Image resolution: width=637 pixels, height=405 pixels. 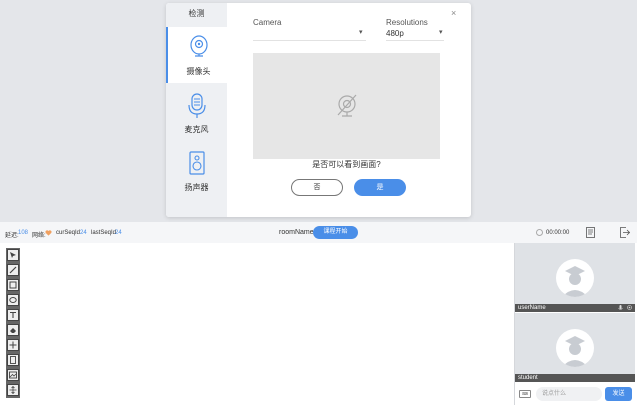 I want to click on camera-off-icon, so click(x=347, y=106).